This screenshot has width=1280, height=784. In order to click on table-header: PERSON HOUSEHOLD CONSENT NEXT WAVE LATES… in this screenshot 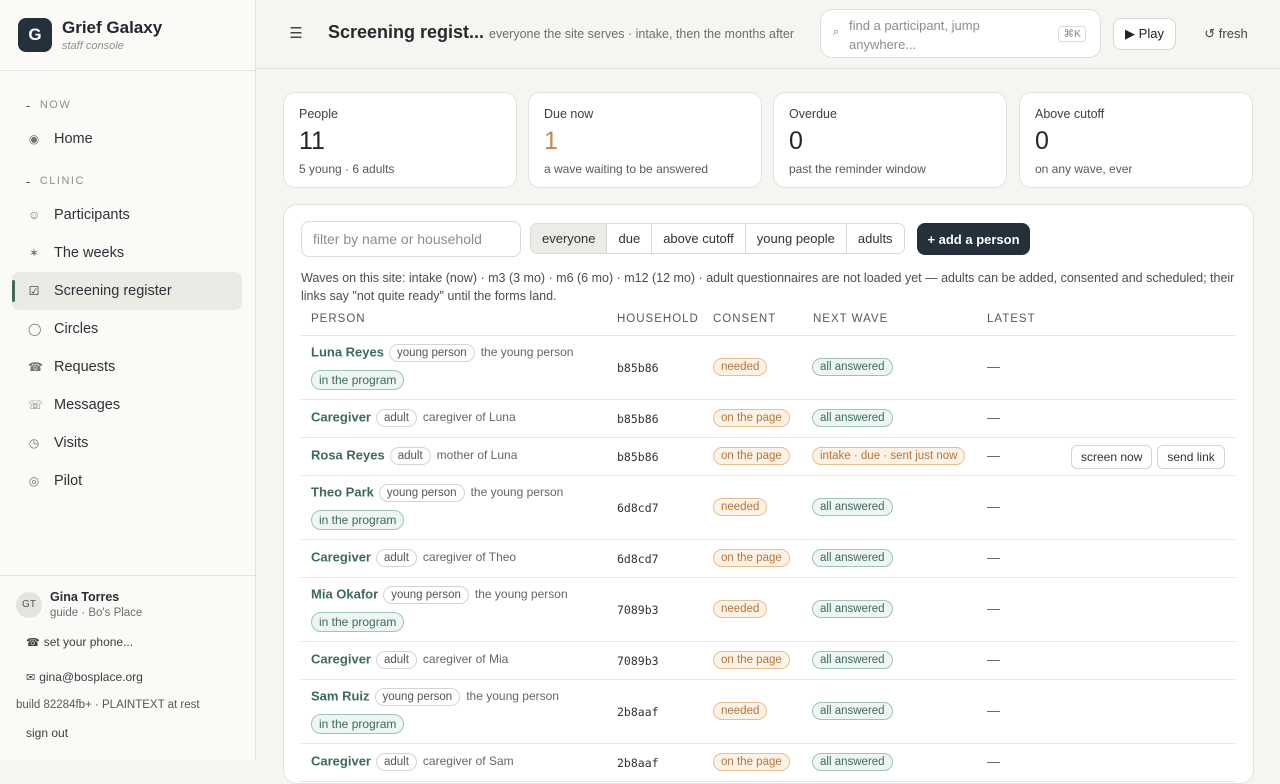, I will do `click(768, 323)`.